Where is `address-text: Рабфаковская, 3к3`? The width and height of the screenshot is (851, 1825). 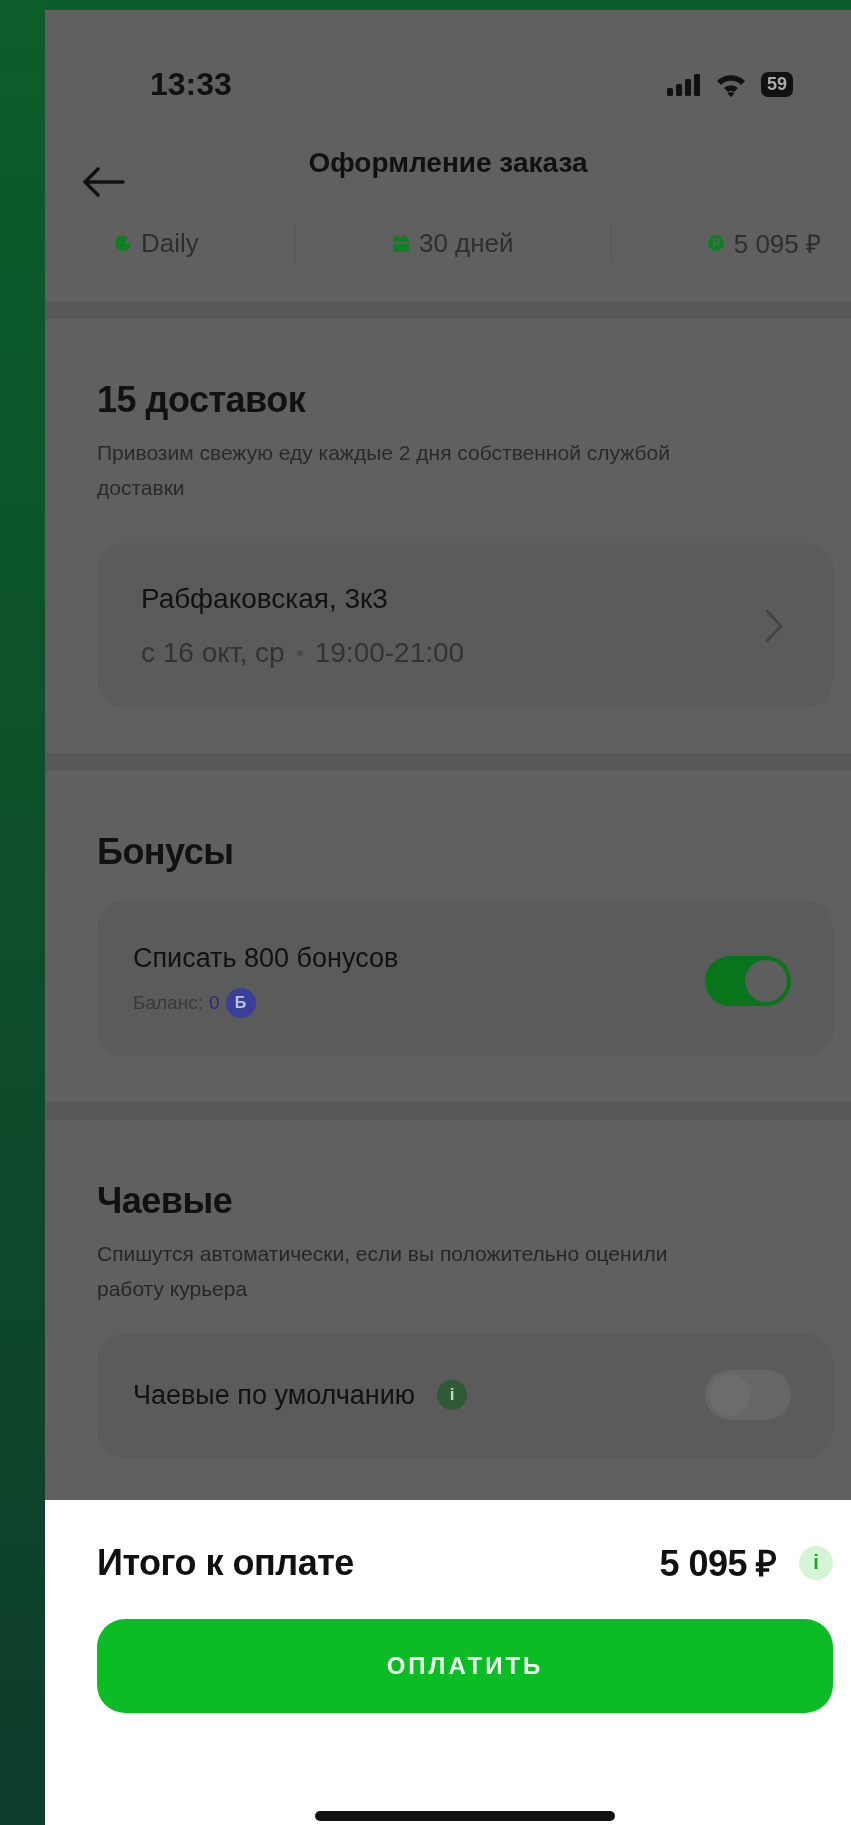
address-text: Рабфаковская, 3к3 is located at coordinates (265, 599).